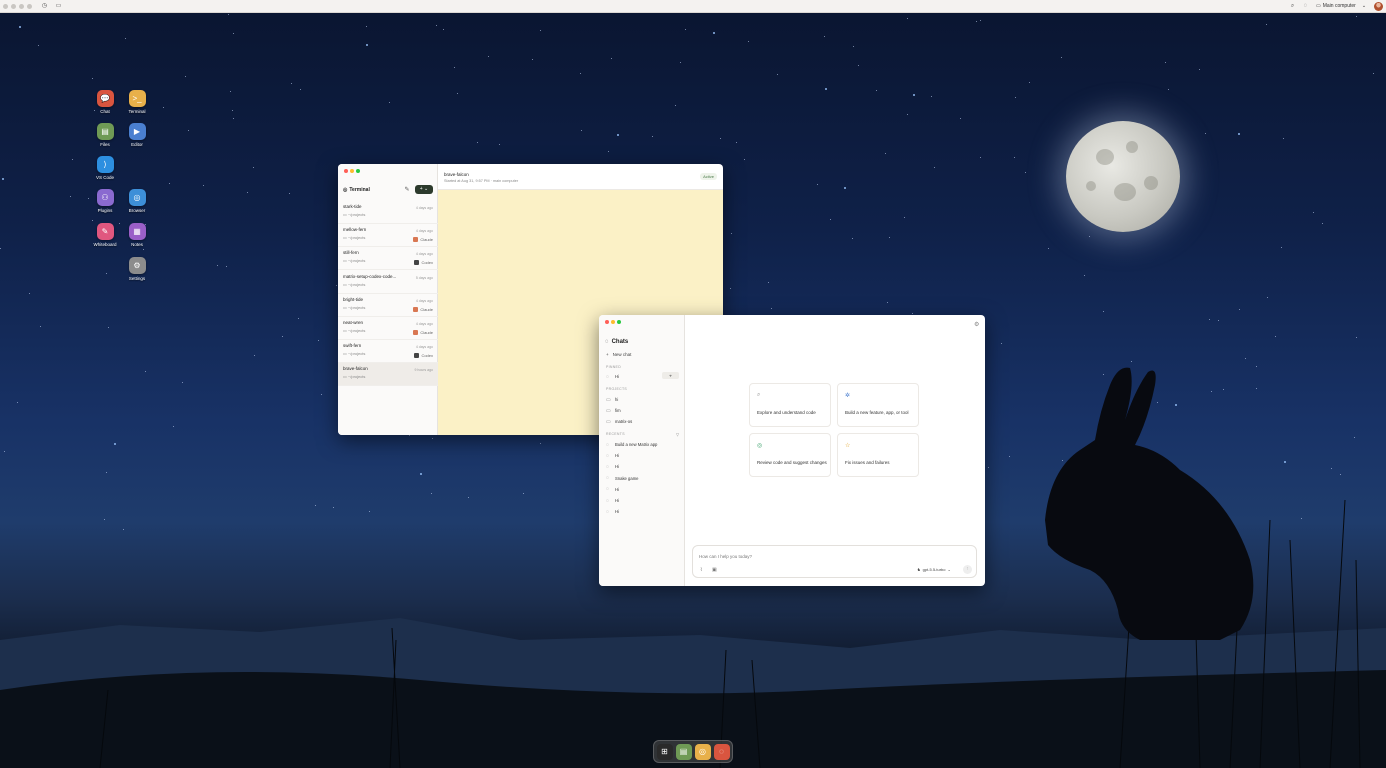  I want to click on session-time: 9 hours ago, so click(424, 370).